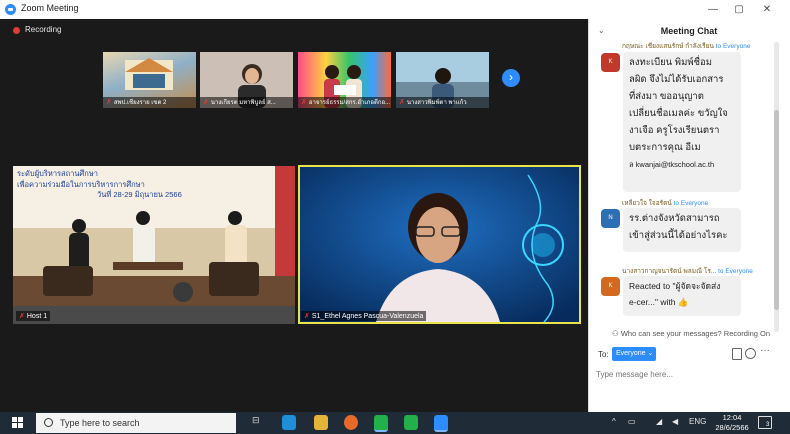  I want to click on maximize-button: ▢, so click(739, 9).